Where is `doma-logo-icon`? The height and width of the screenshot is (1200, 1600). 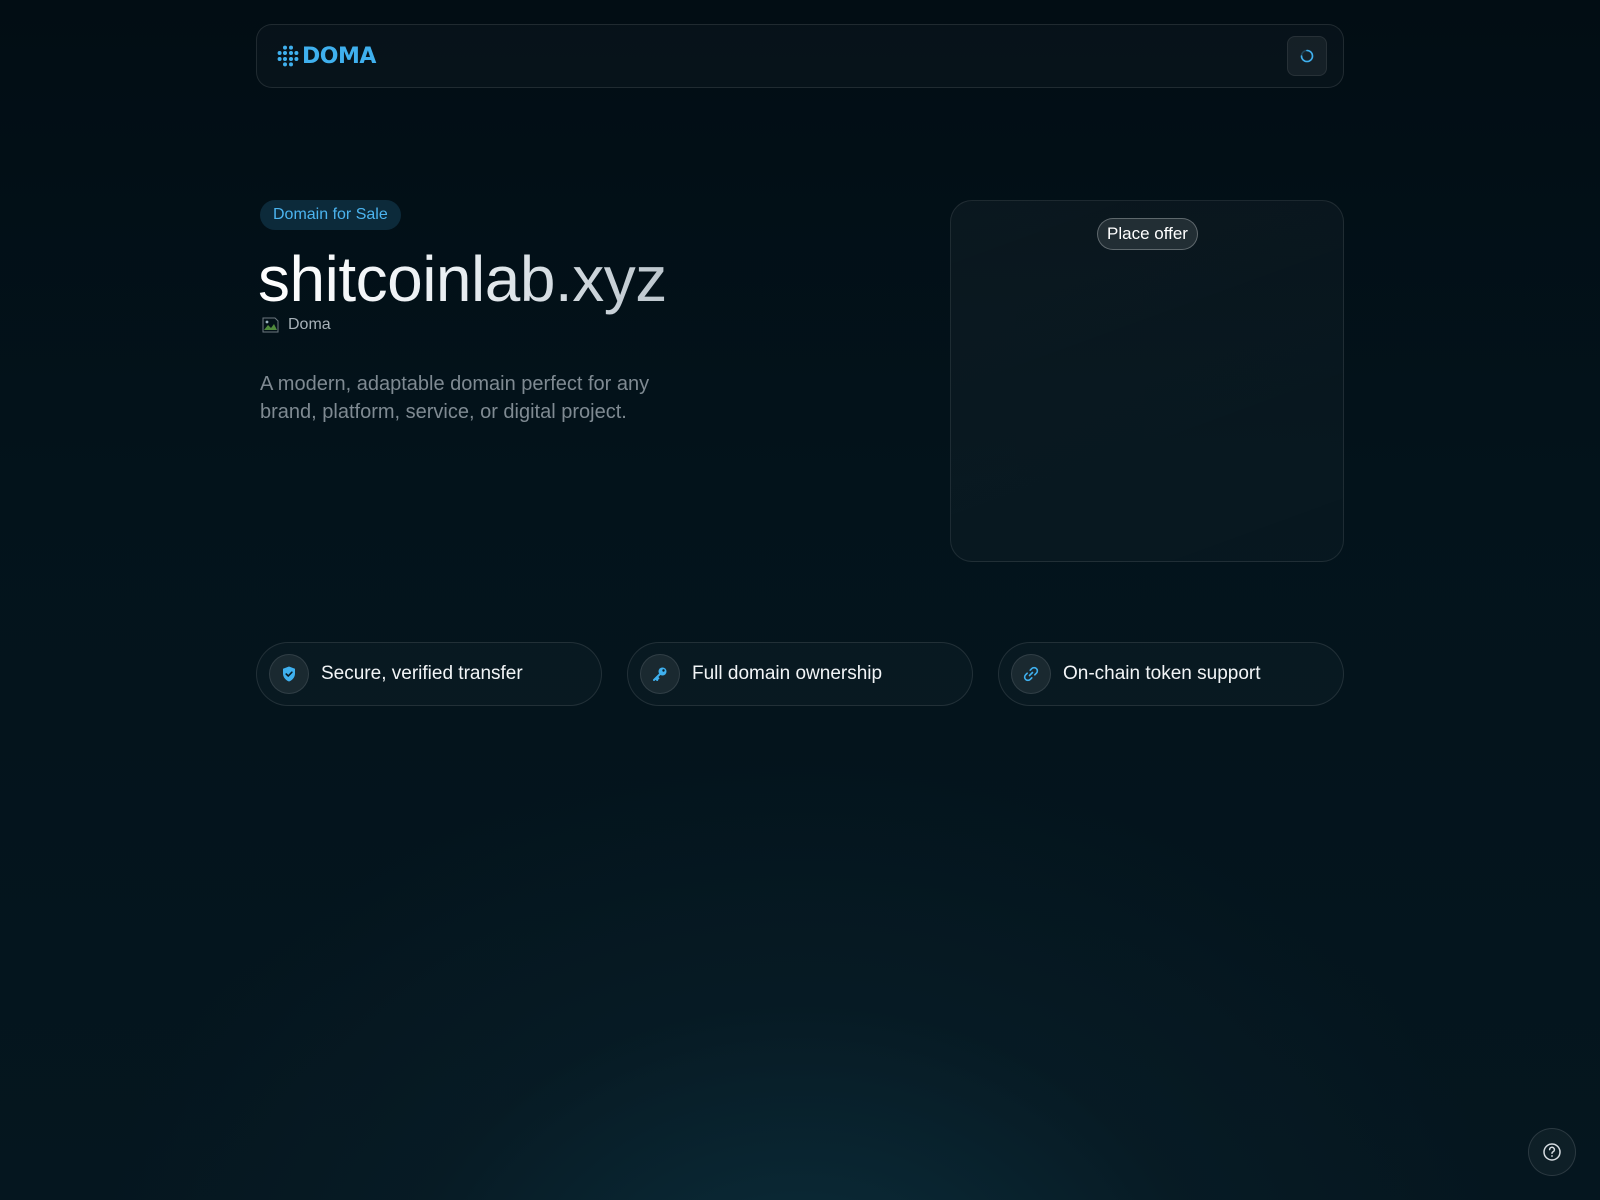 doma-logo-icon is located at coordinates (288, 56).